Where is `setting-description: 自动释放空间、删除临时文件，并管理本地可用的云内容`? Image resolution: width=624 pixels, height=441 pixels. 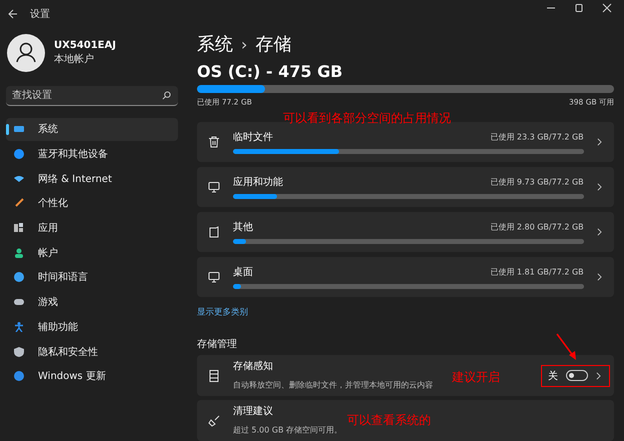 setting-description: 自动释放空间、删除临时文件，并管理本地可用的云内容 is located at coordinates (333, 385).